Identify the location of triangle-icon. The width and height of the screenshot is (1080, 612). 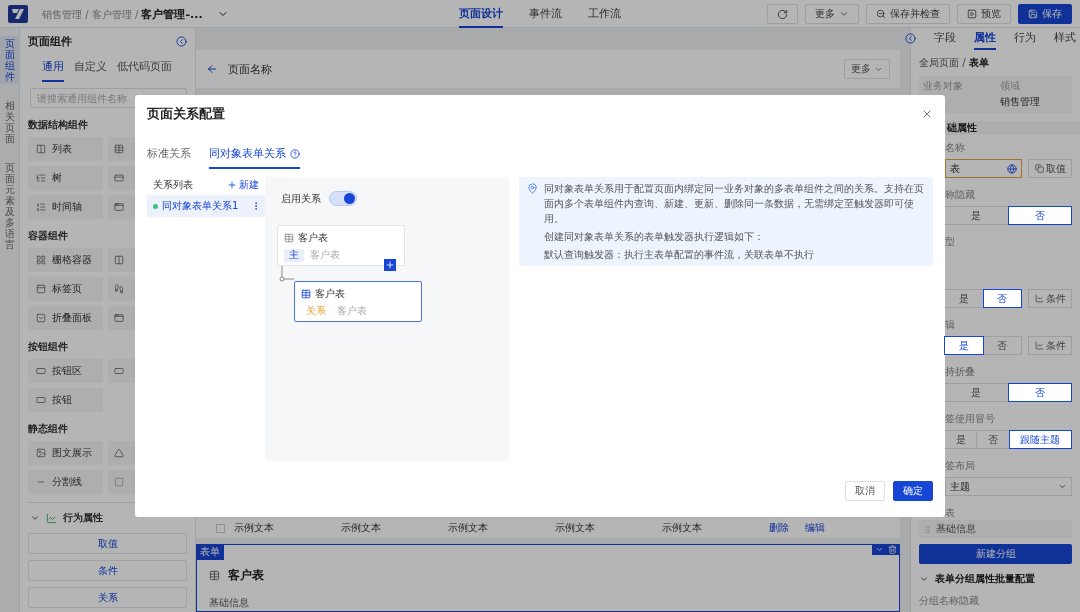
(119, 453).